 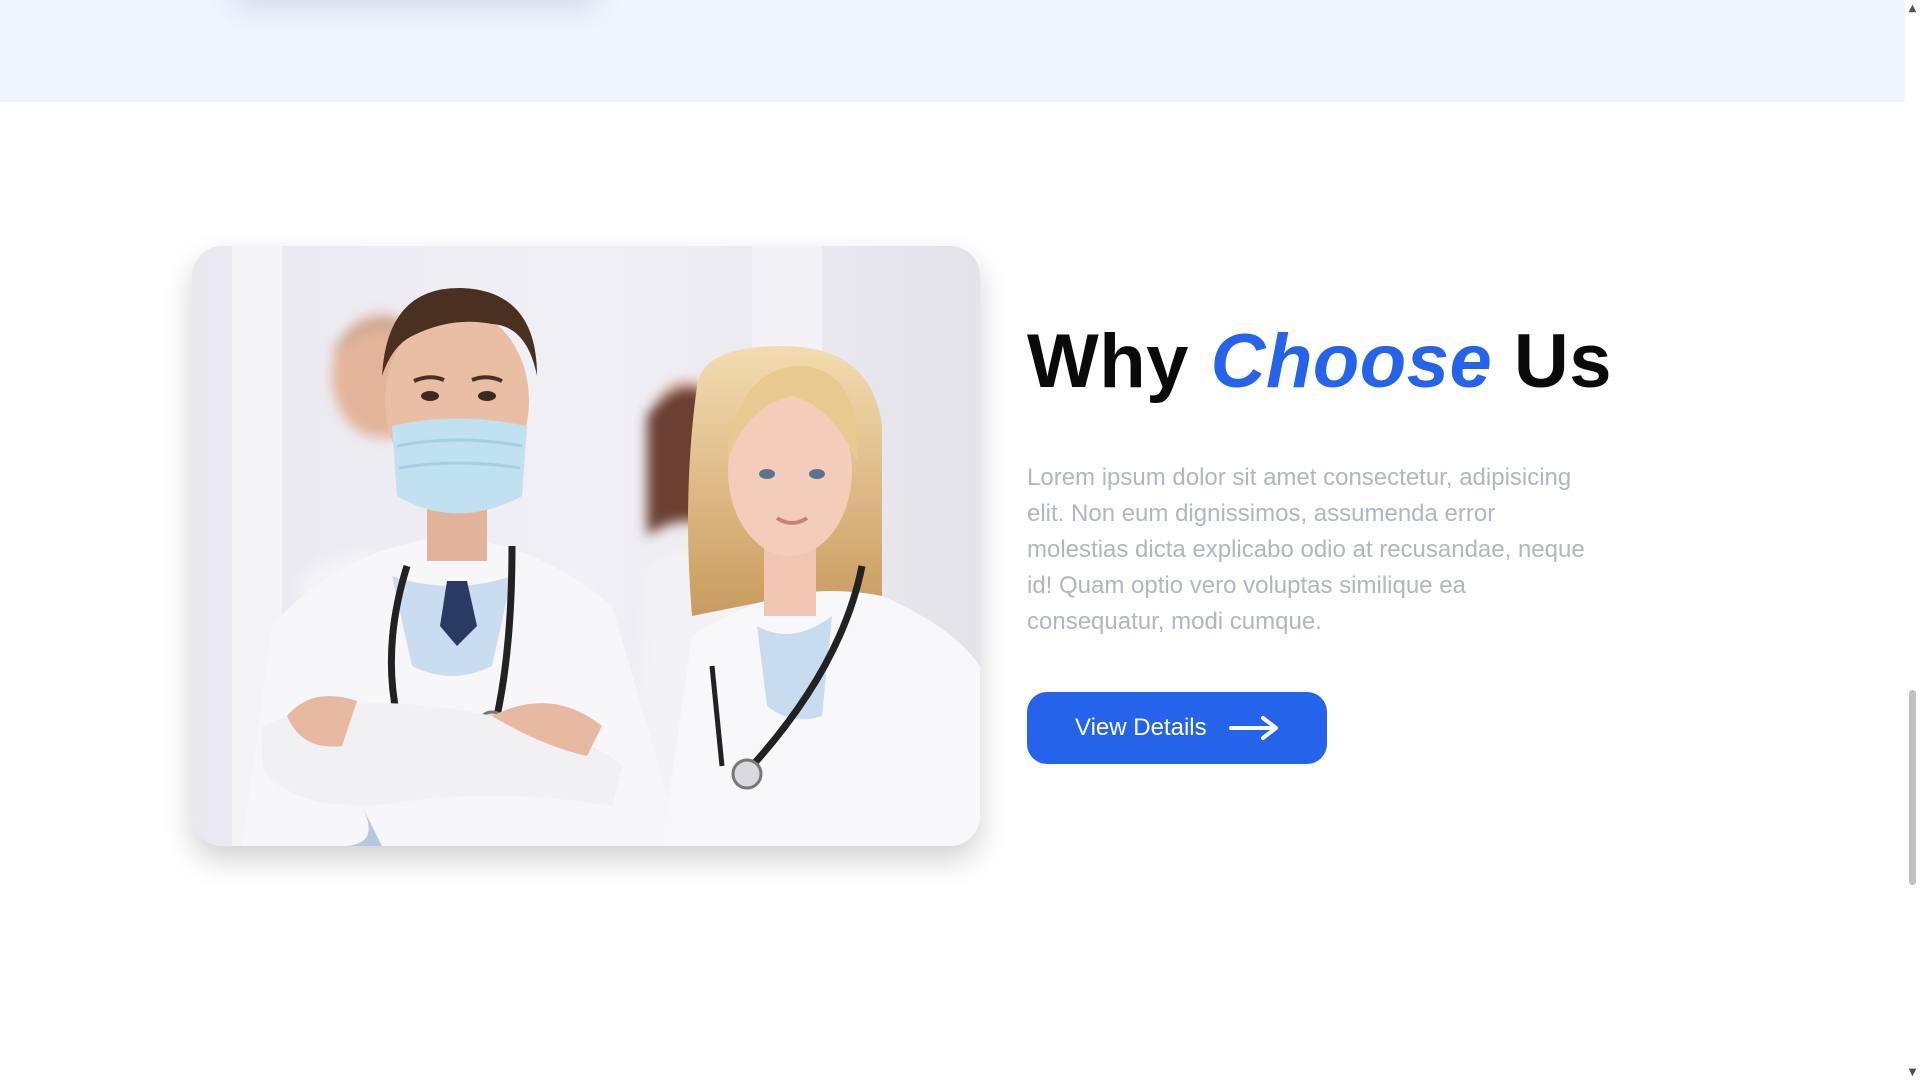 I want to click on chevron-down-icon: ▼, so click(x=1912, y=1072).